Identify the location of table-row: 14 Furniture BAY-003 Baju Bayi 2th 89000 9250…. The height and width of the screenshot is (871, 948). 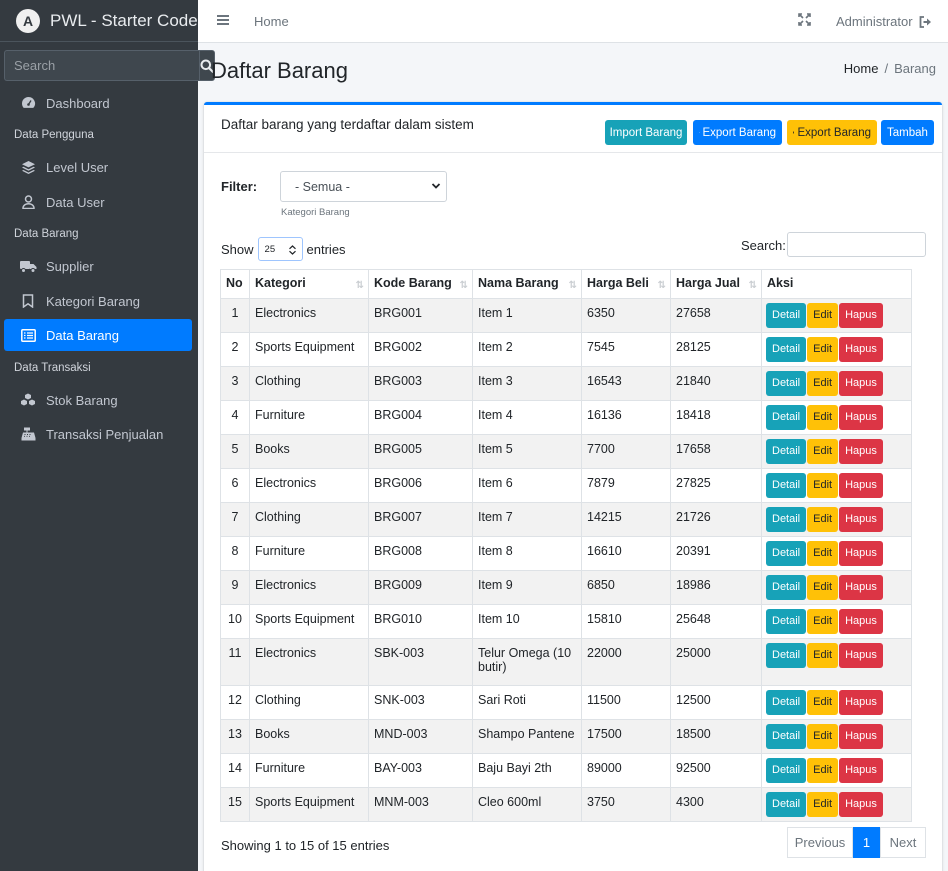
(566, 770).